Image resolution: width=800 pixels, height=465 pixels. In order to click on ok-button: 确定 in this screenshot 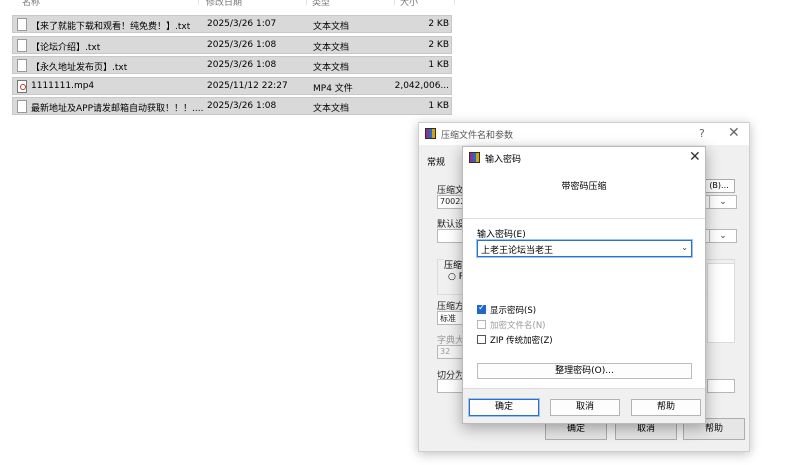, I will do `click(504, 407)`.